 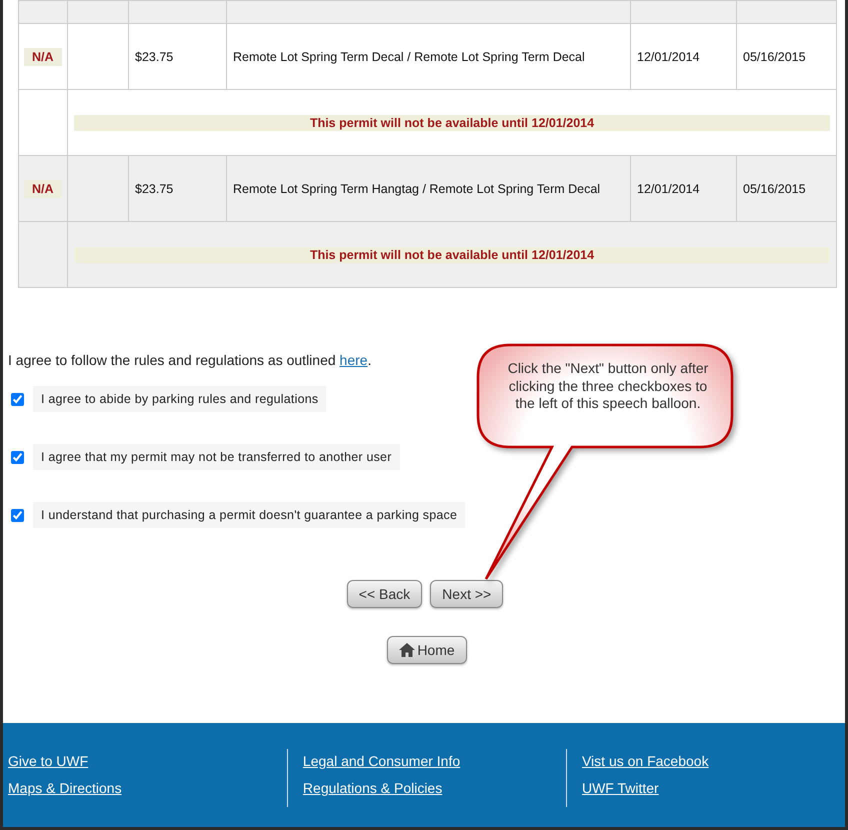 What do you see at coordinates (65, 788) in the screenshot?
I see `footer-link: Maps & Directions` at bounding box center [65, 788].